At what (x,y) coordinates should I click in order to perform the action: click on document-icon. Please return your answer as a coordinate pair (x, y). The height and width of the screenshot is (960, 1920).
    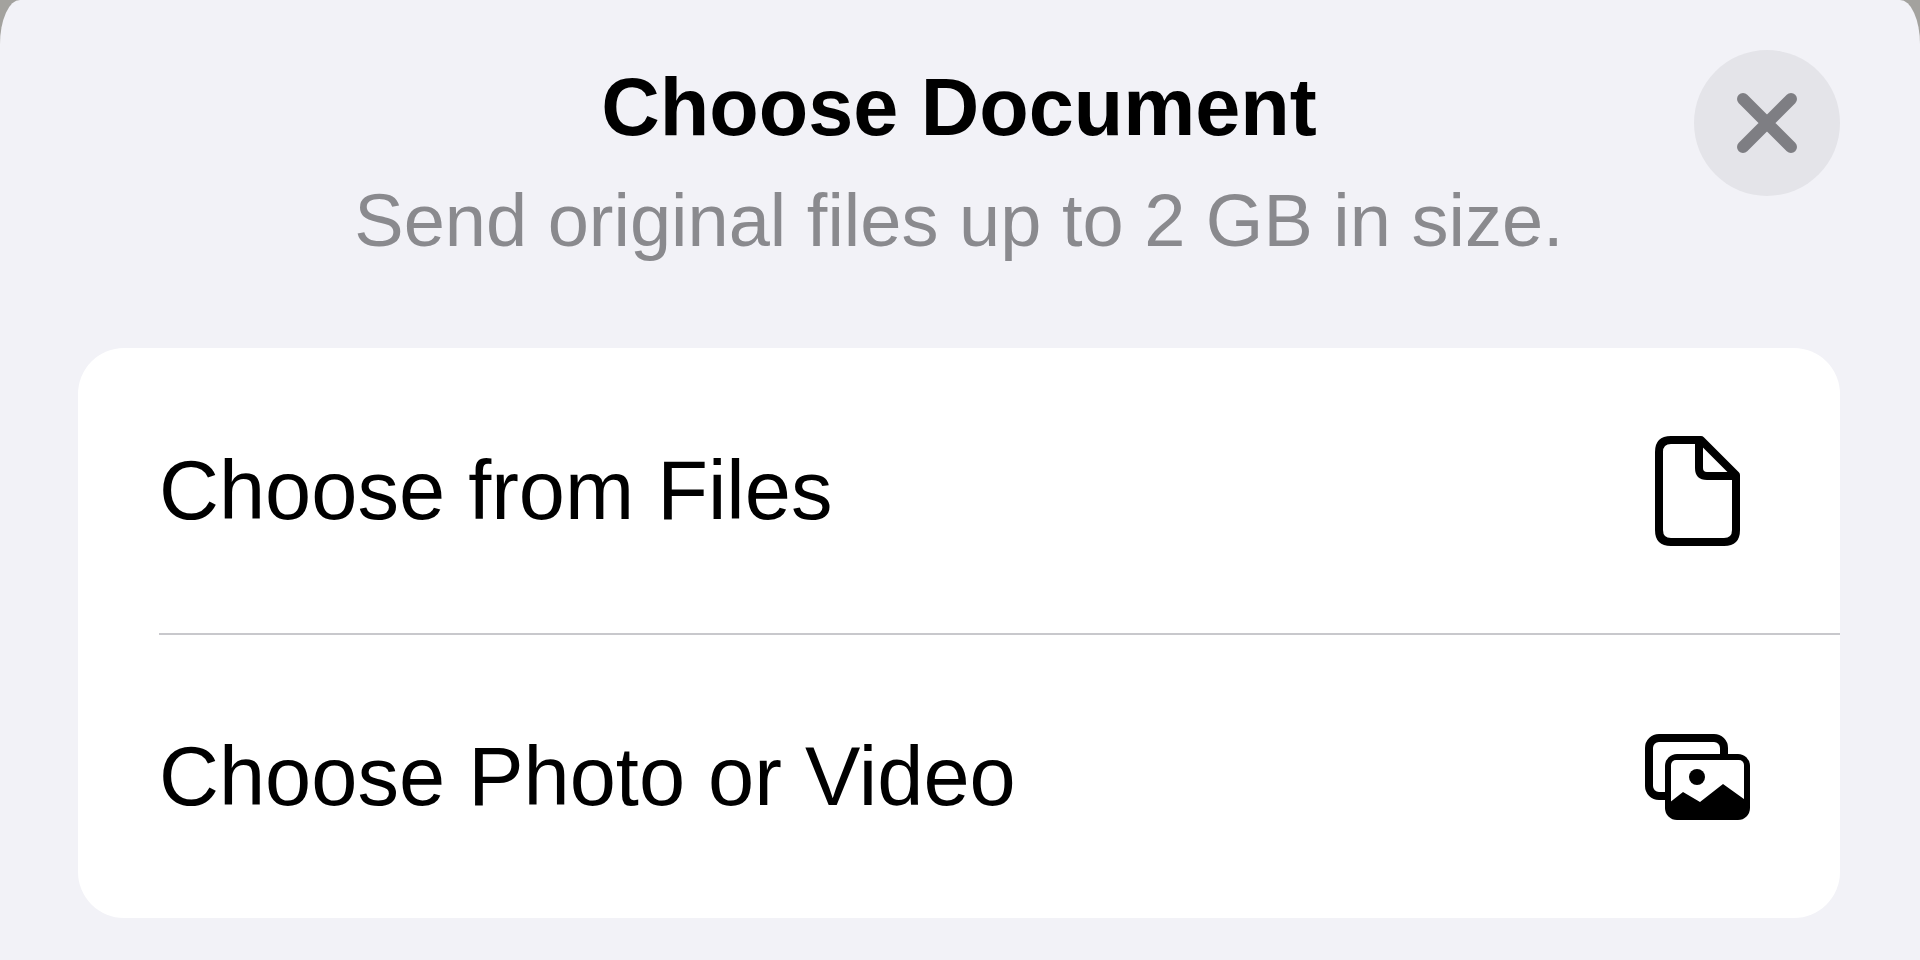
    Looking at the image, I should click on (1697, 490).